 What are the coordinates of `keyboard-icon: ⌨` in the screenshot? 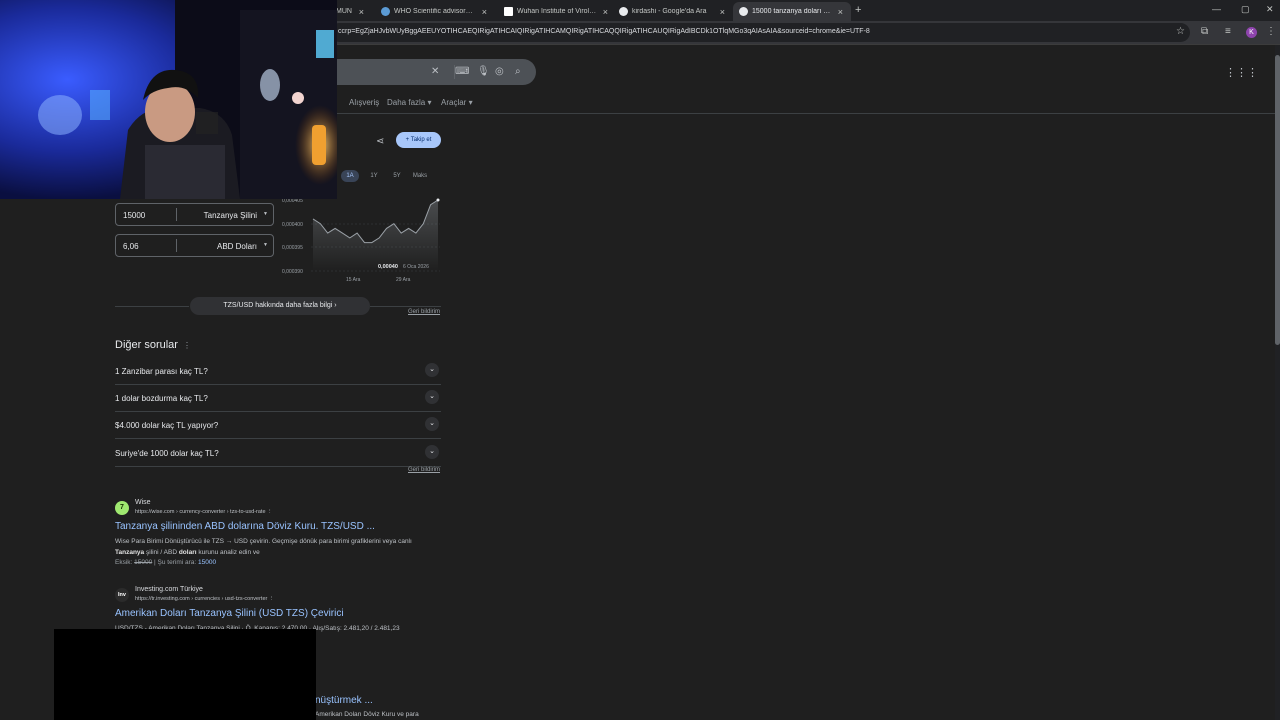 It's located at (462, 71).